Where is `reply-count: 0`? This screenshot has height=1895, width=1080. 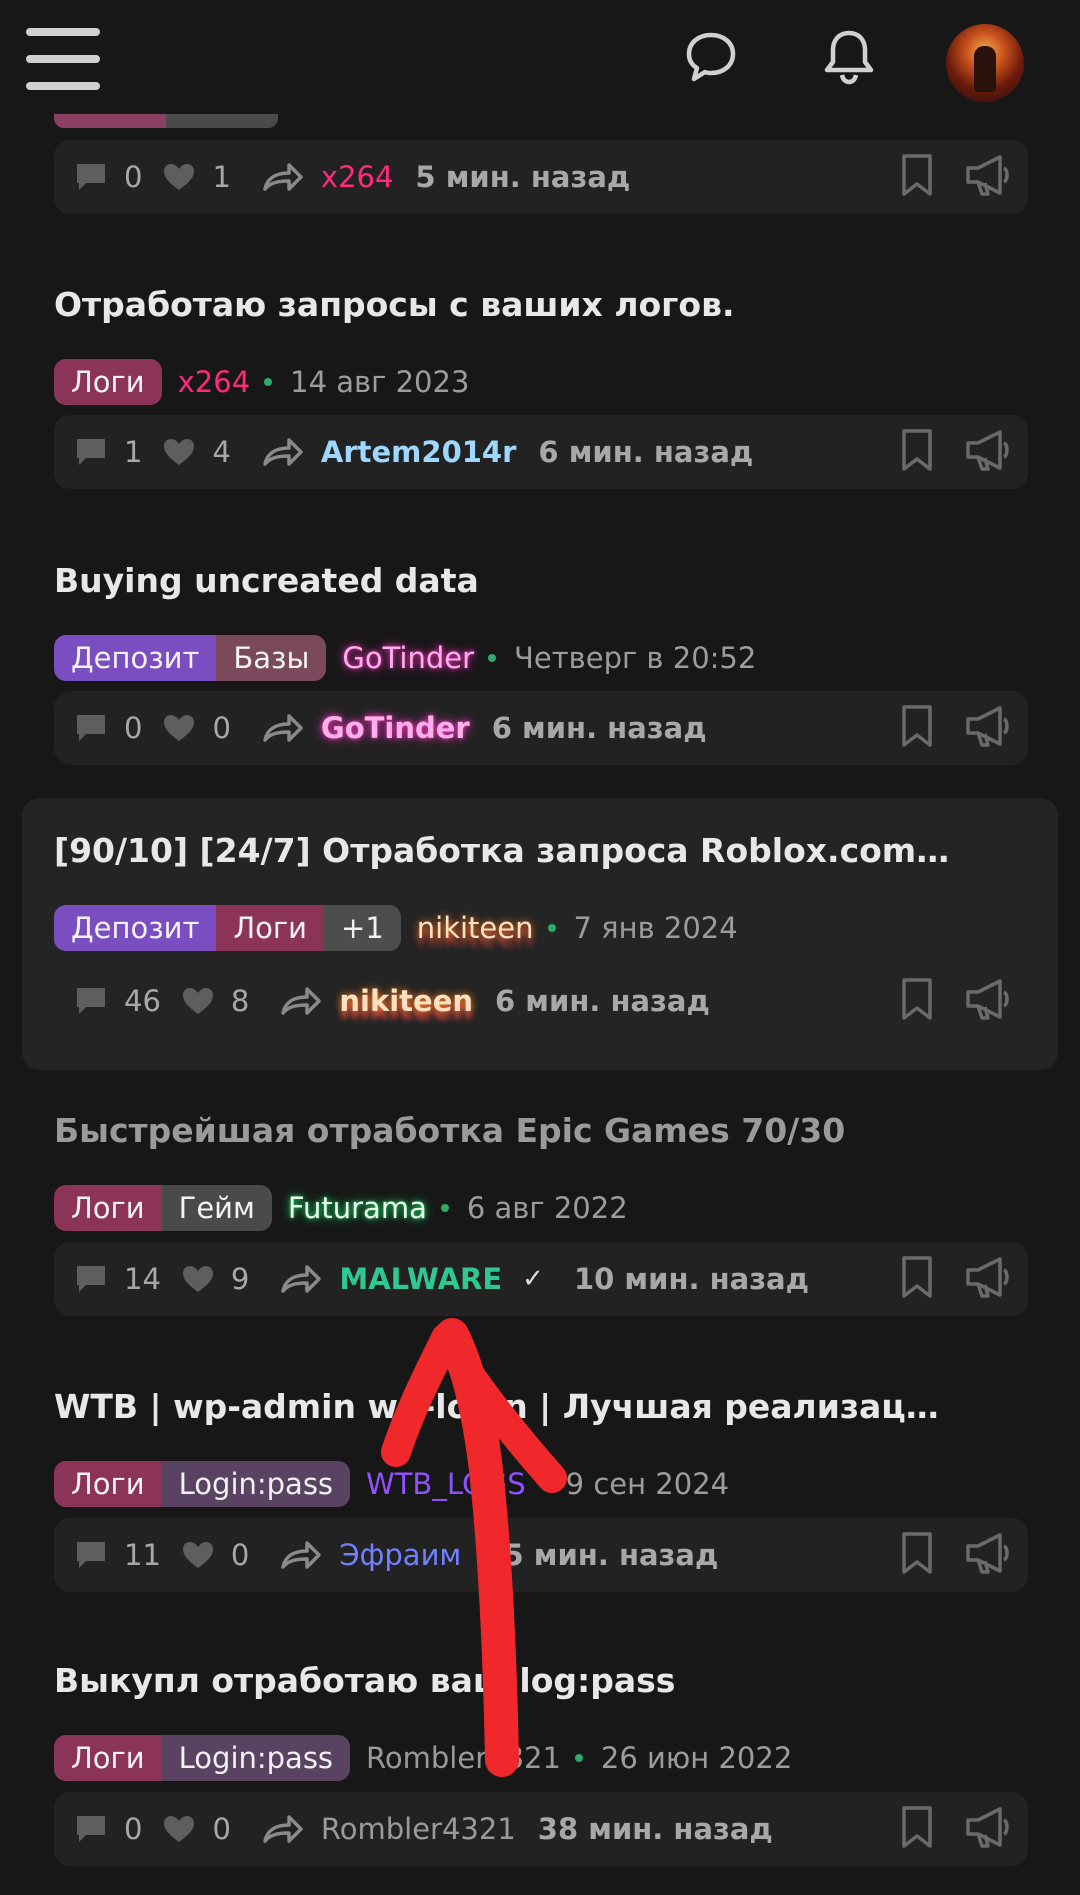 reply-count: 0 is located at coordinates (133, 728).